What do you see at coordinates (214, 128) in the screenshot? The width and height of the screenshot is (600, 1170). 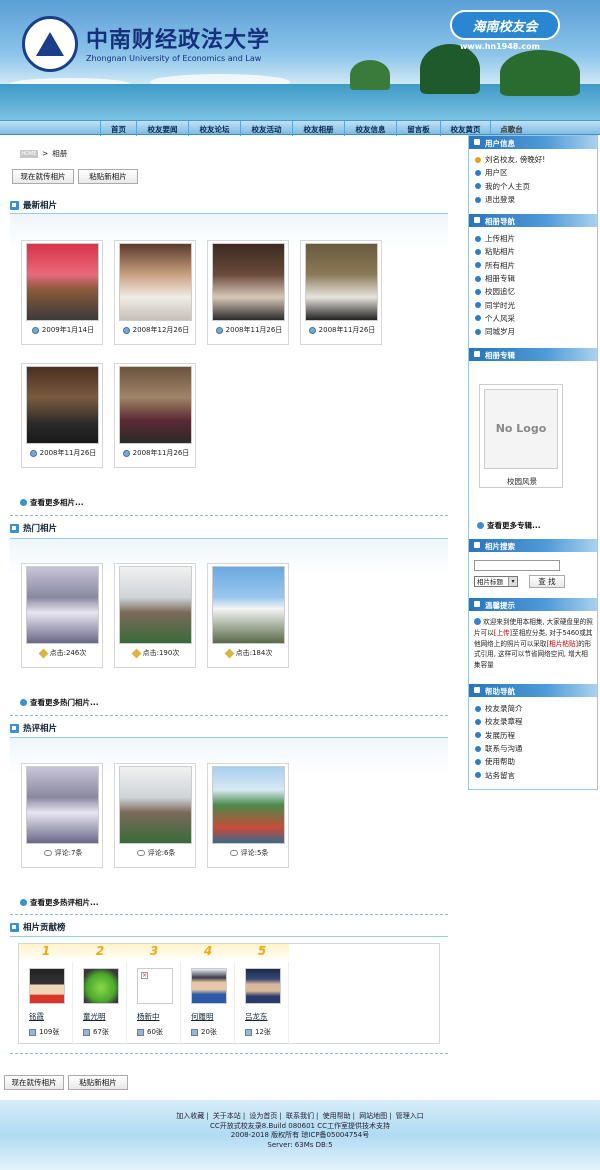 I see `nav-forum: 校友论坛` at bounding box center [214, 128].